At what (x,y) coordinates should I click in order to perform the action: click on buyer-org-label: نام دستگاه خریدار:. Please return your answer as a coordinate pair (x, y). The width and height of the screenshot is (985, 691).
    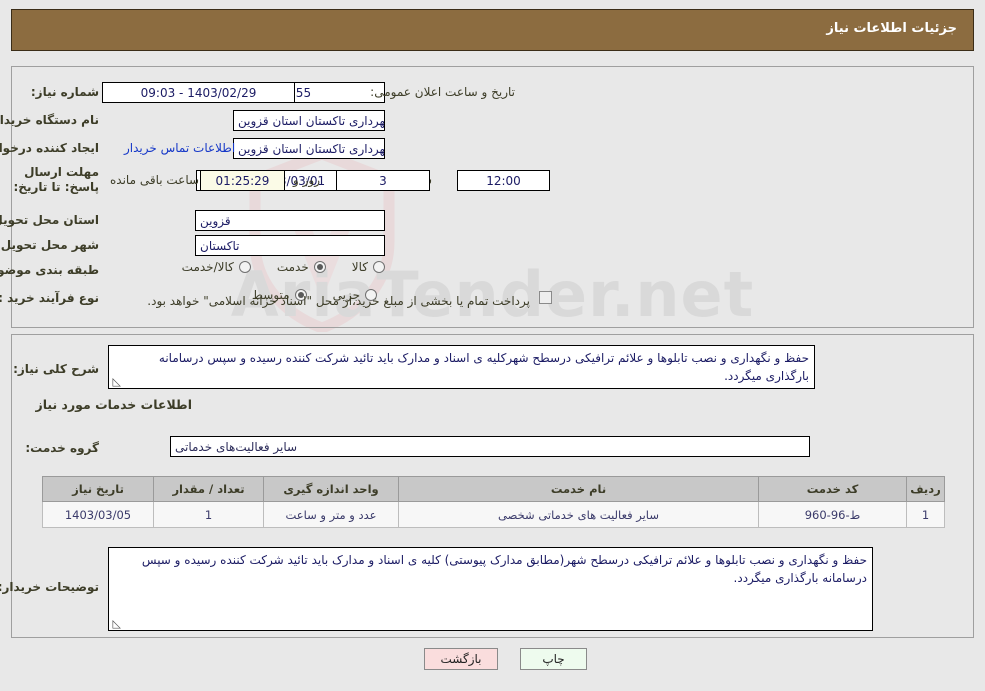
    Looking at the image, I should click on (49, 120).